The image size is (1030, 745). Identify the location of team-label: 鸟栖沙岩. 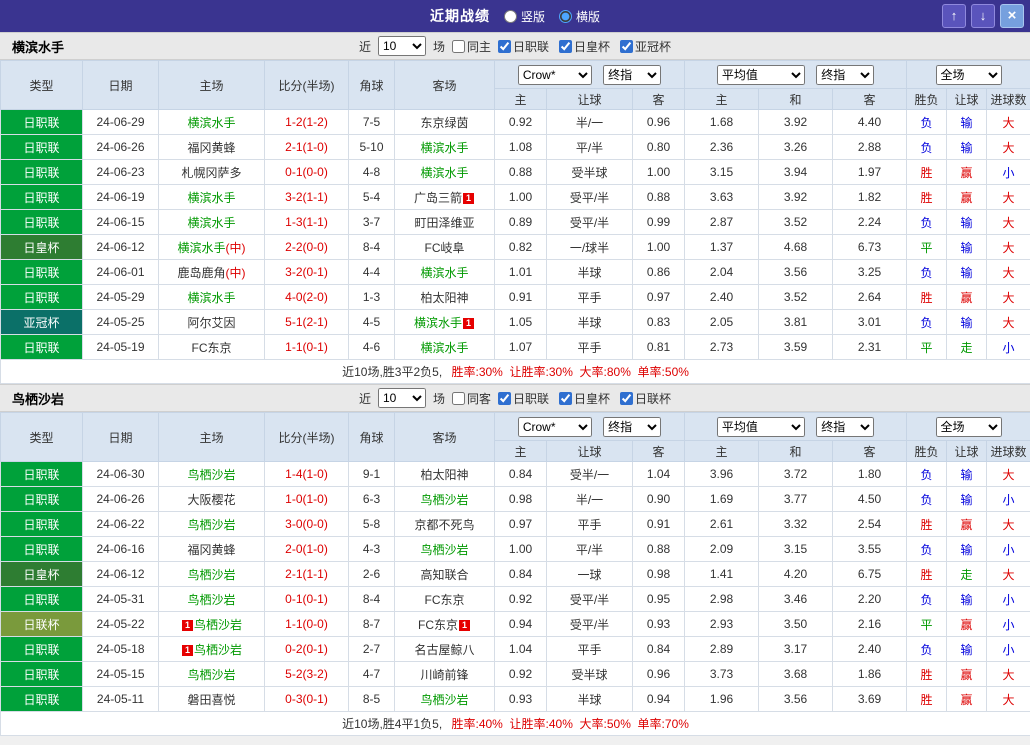
(217, 624).